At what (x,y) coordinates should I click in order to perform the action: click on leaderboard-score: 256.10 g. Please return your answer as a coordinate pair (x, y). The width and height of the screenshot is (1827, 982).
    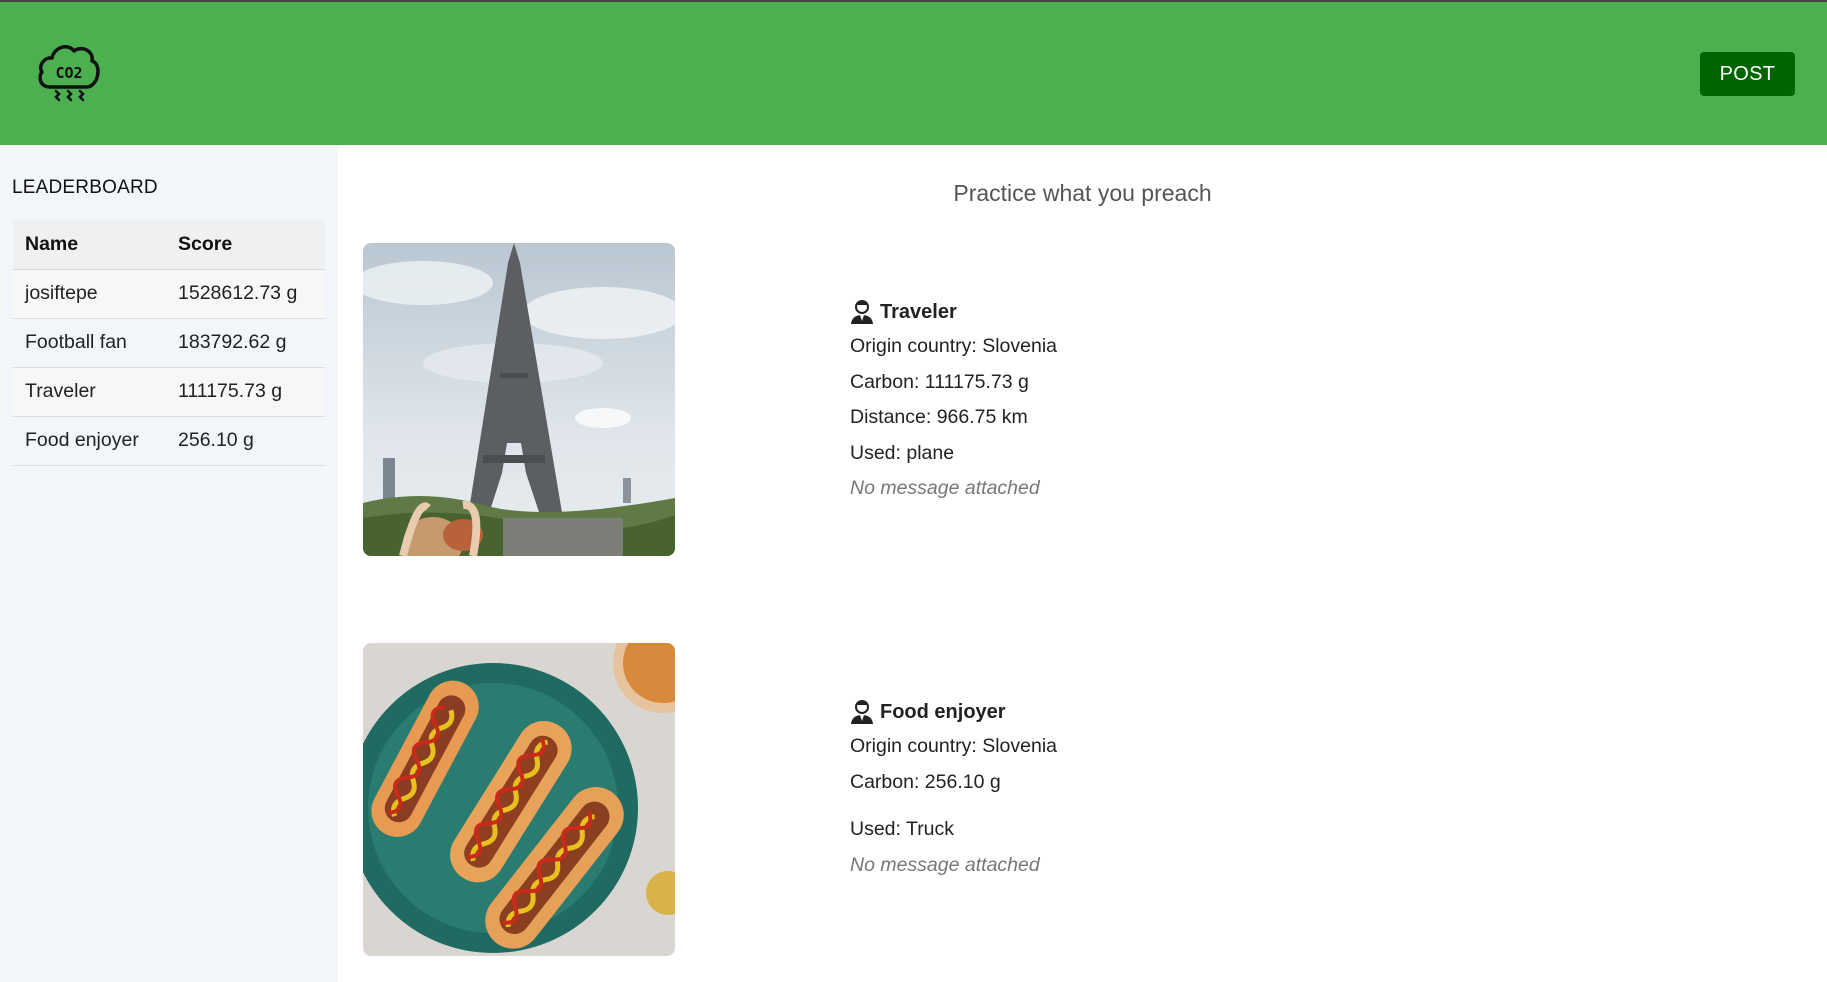
    Looking at the image, I should click on (245, 441).